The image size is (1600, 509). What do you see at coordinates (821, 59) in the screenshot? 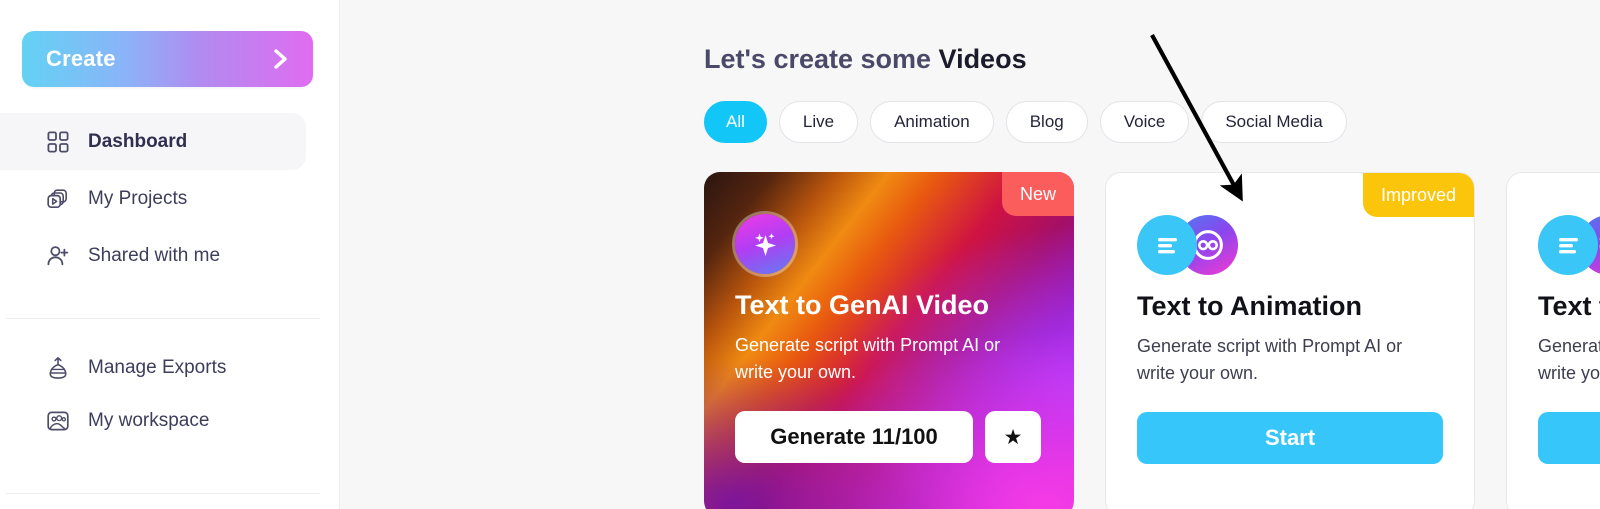
I see `page-title-prefix: Let's create some` at bounding box center [821, 59].